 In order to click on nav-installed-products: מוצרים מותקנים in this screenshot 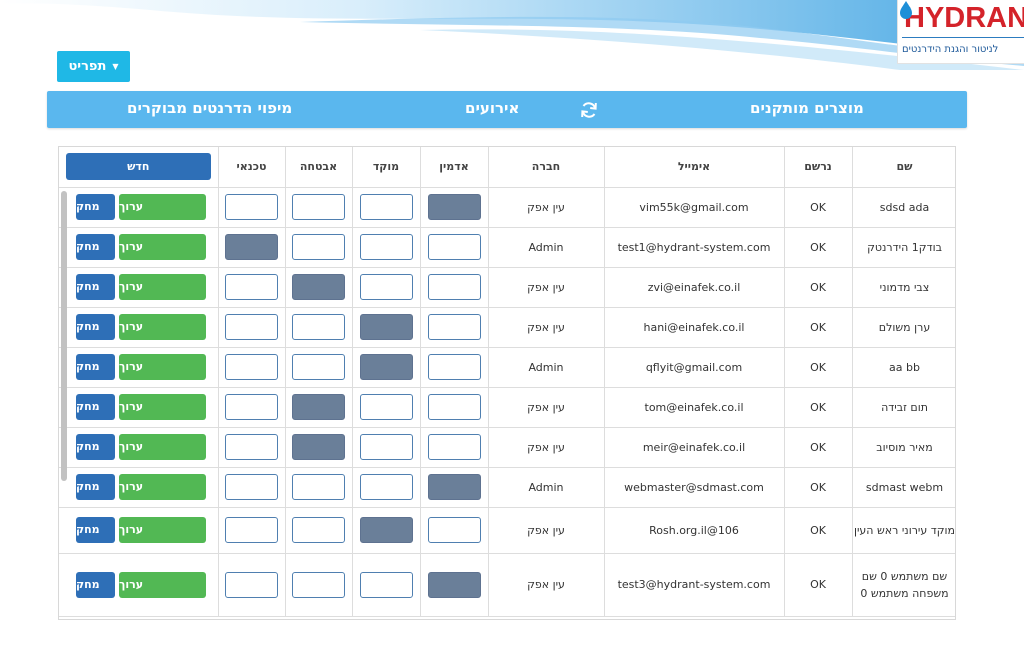, I will do `click(807, 108)`.